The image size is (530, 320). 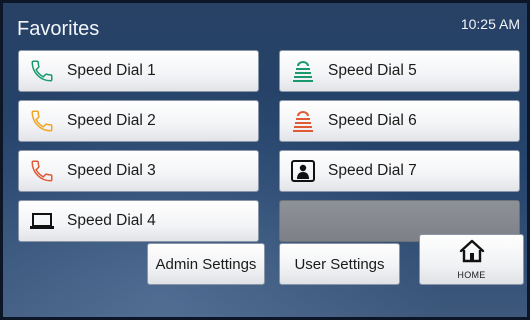 What do you see at coordinates (111, 170) in the screenshot?
I see `speed-dial-label: Speed Dial 3` at bounding box center [111, 170].